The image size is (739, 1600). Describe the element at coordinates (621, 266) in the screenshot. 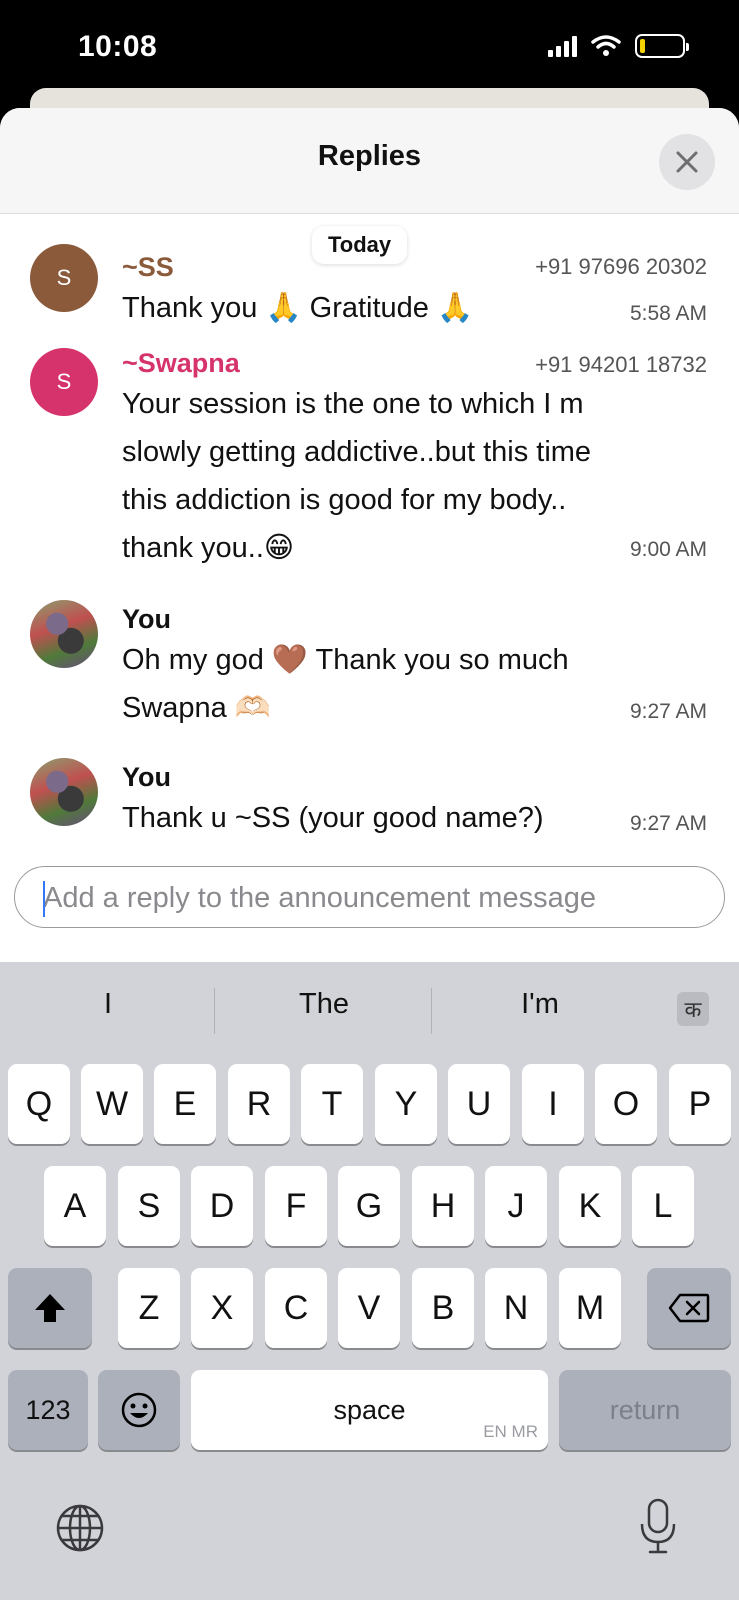

I see `sender-phone: +91 97696 20302` at that location.